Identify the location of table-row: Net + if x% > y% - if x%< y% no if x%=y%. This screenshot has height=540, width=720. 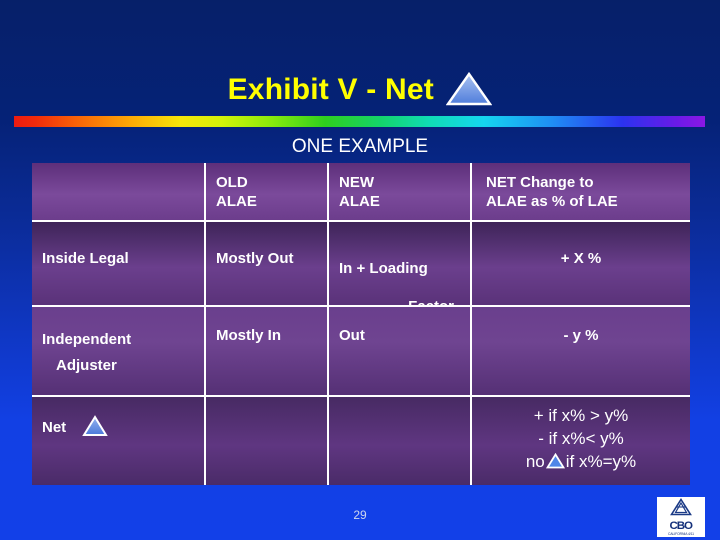
(361, 441).